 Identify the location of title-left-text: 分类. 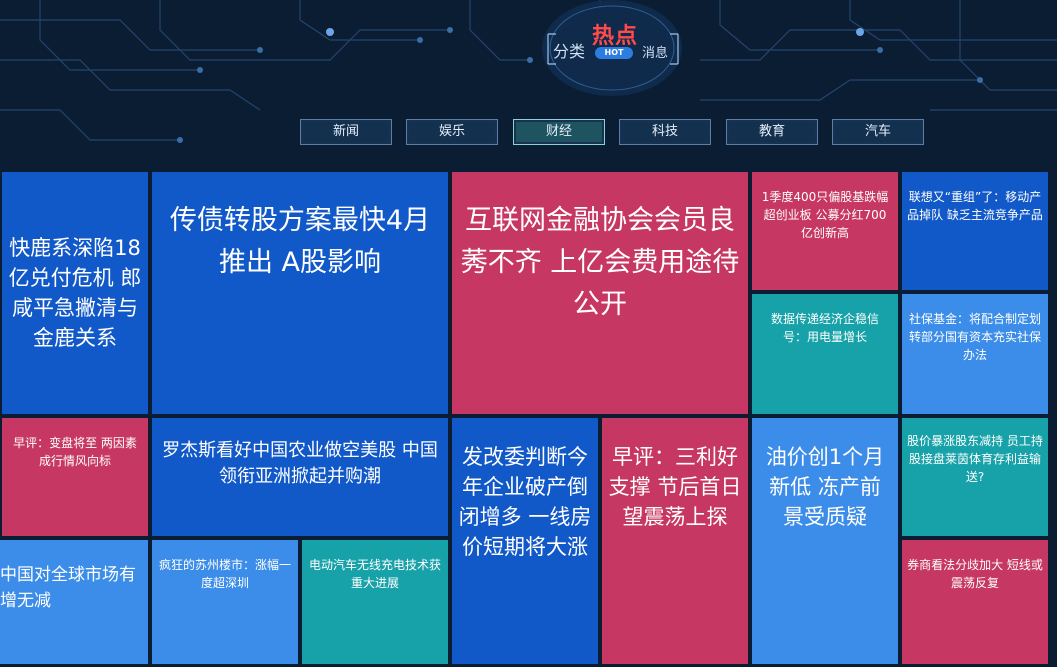
(569, 51).